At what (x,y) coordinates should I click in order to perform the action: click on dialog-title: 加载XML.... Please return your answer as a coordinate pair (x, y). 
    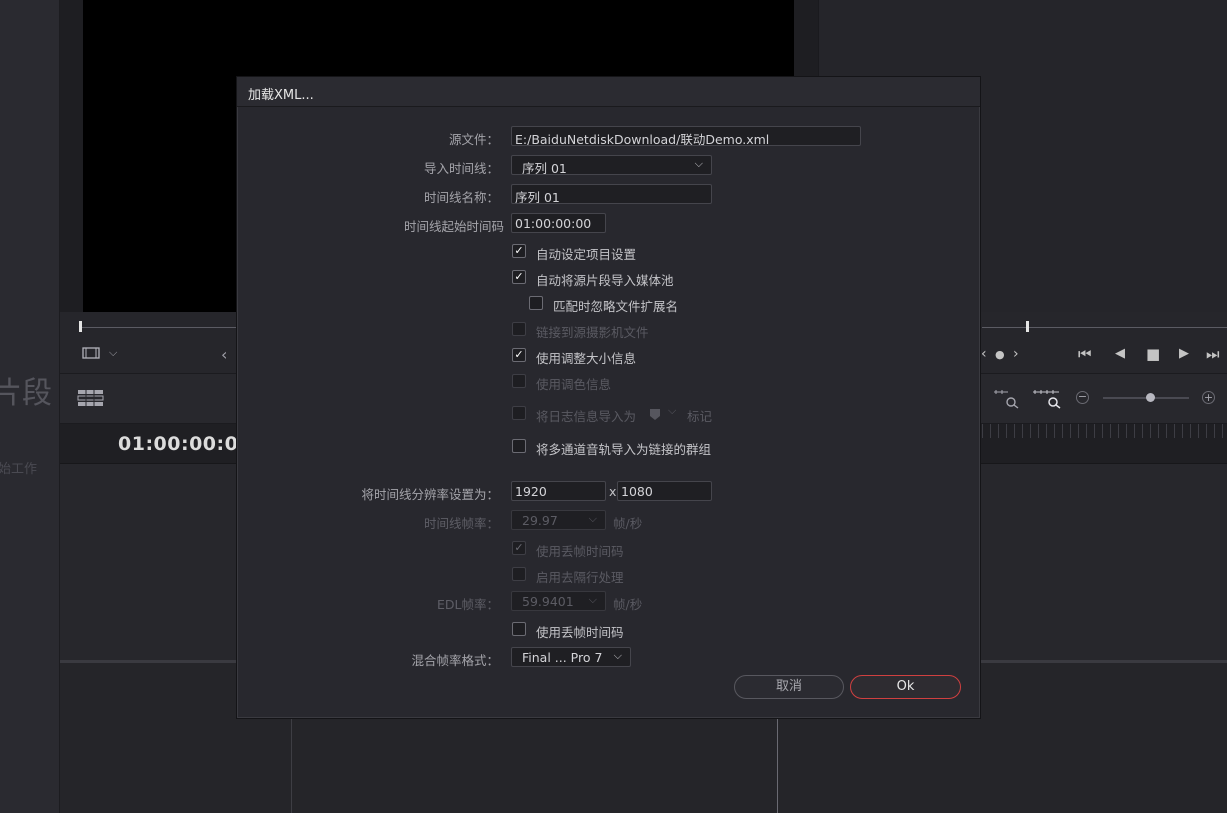
    Looking at the image, I should click on (281, 95).